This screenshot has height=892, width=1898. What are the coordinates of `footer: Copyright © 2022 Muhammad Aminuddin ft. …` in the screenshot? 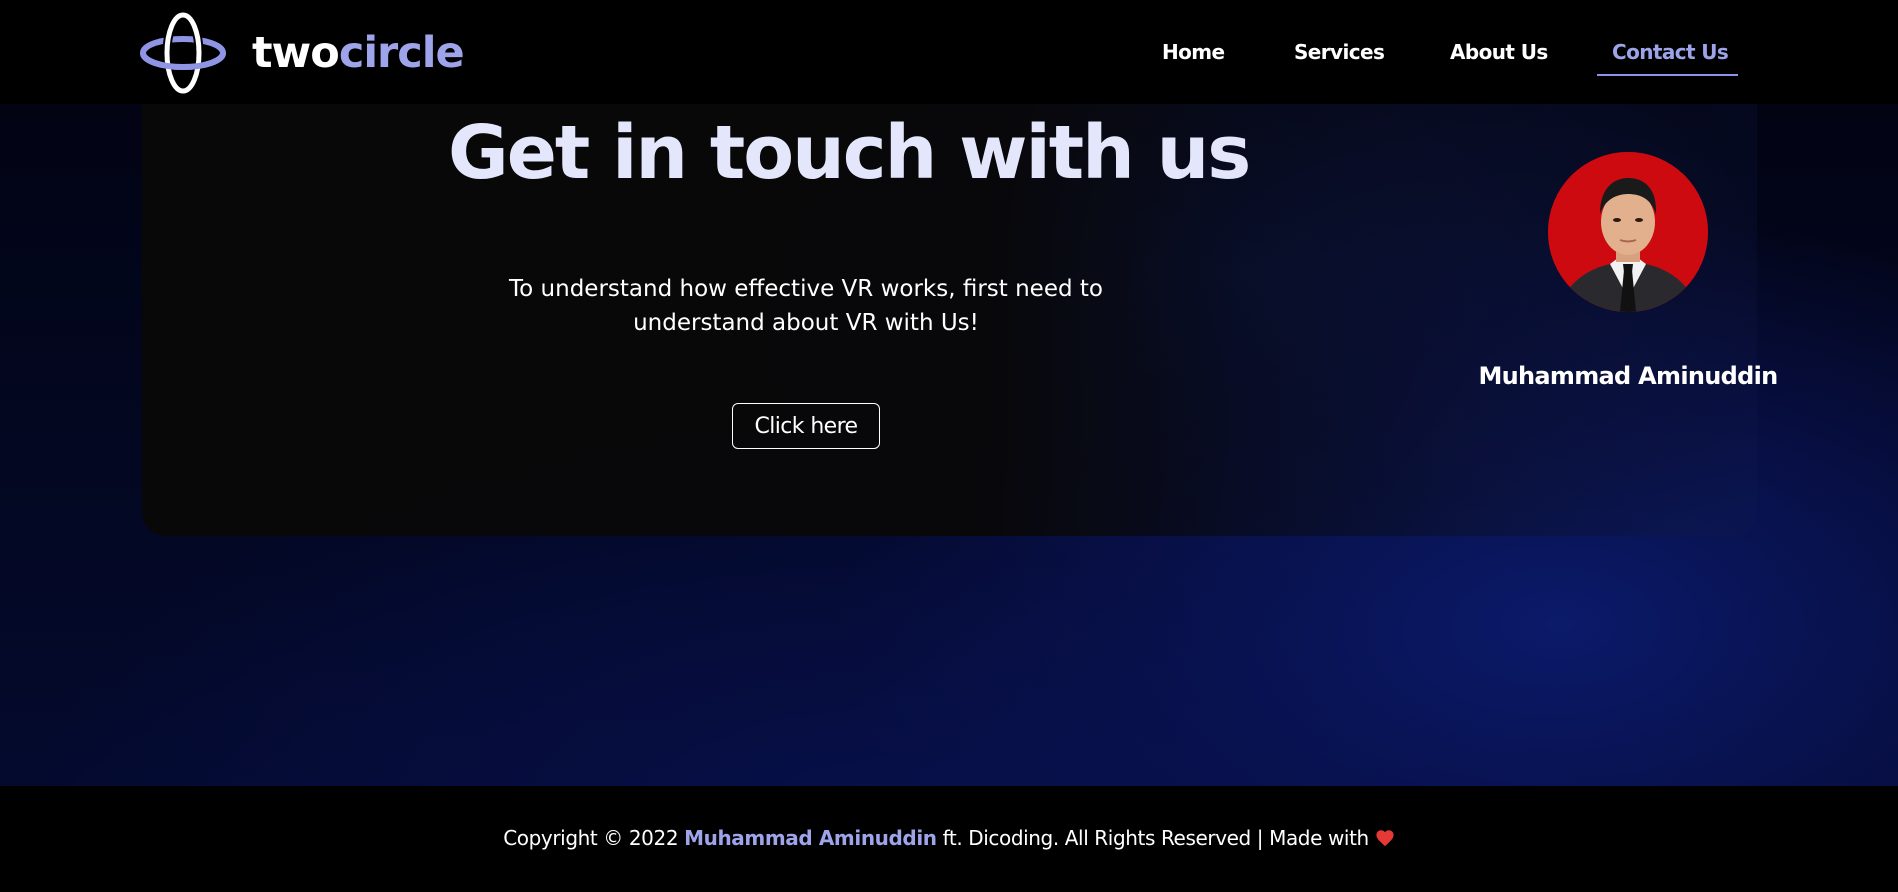 It's located at (949, 839).